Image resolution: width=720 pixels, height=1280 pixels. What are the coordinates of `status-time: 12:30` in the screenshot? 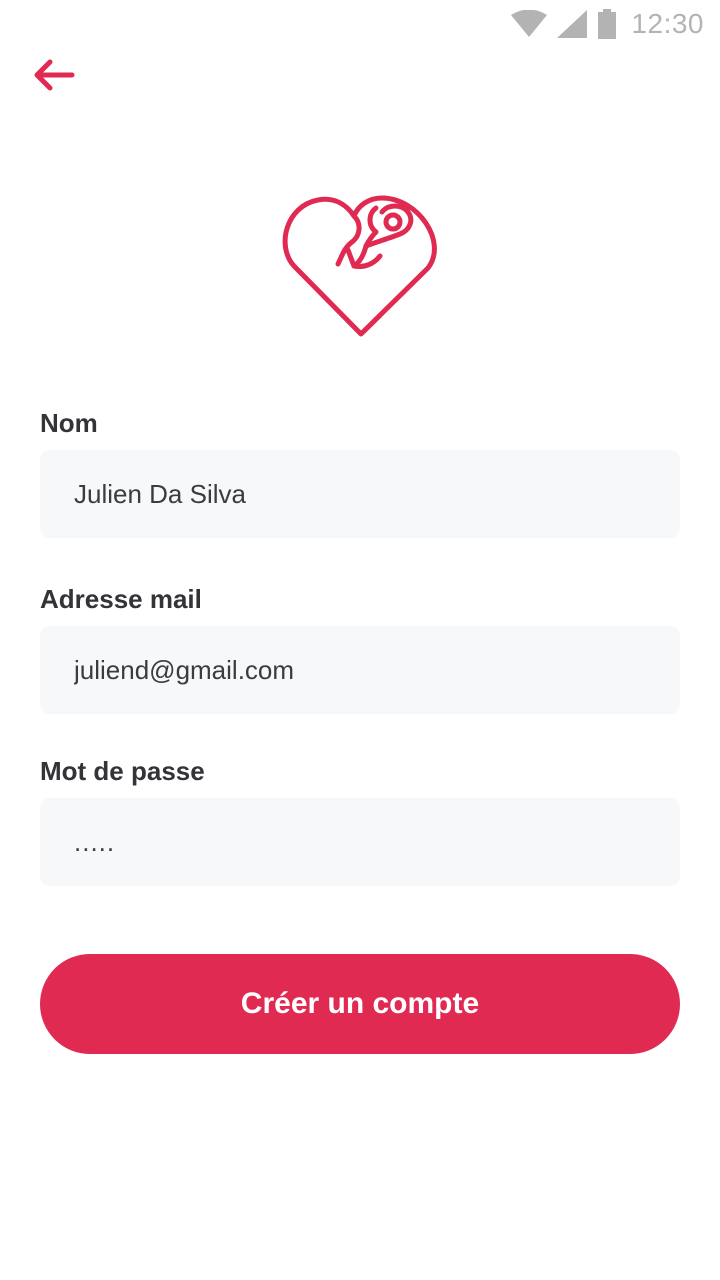 It's located at (667, 23).